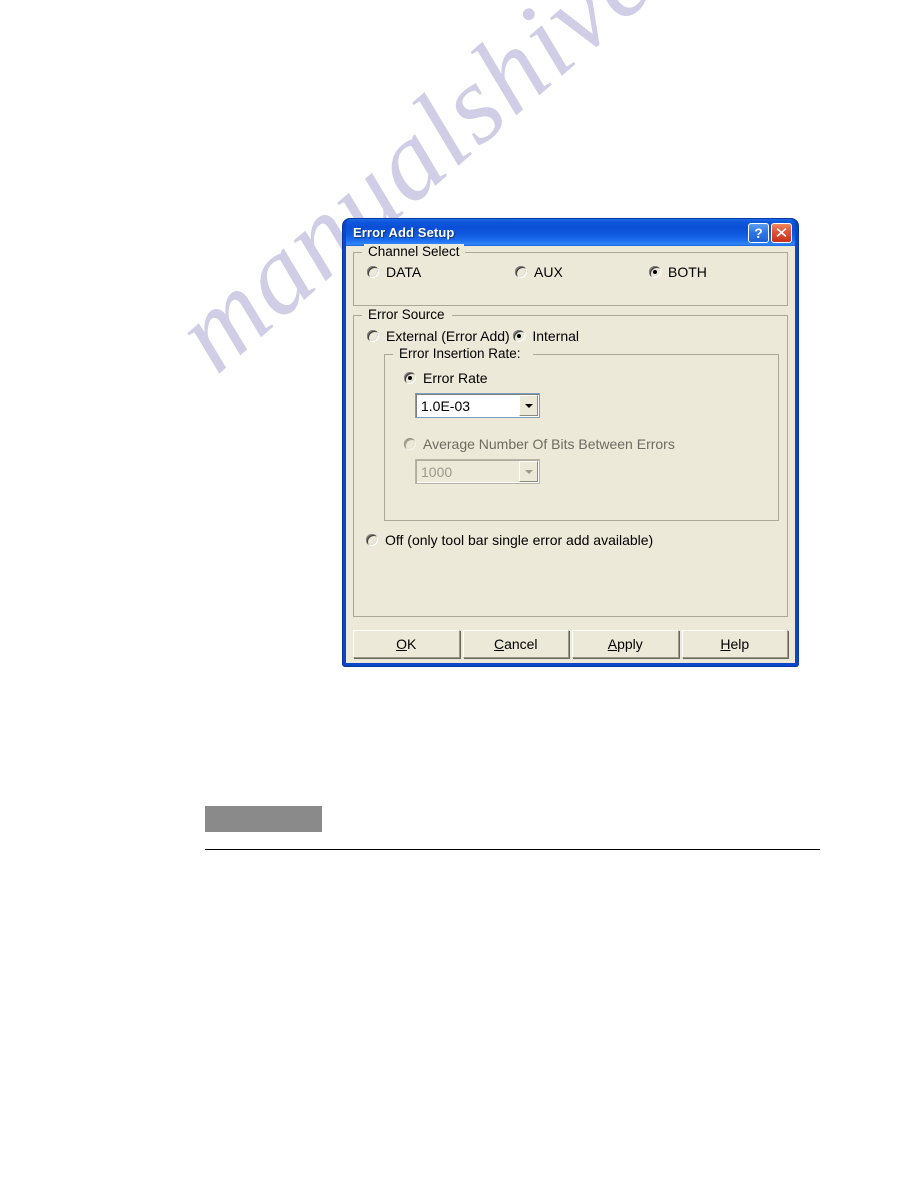 The height and width of the screenshot is (1188, 918). Describe the element at coordinates (448, 336) in the screenshot. I see `radio-label-external: External (Error Add)` at that location.